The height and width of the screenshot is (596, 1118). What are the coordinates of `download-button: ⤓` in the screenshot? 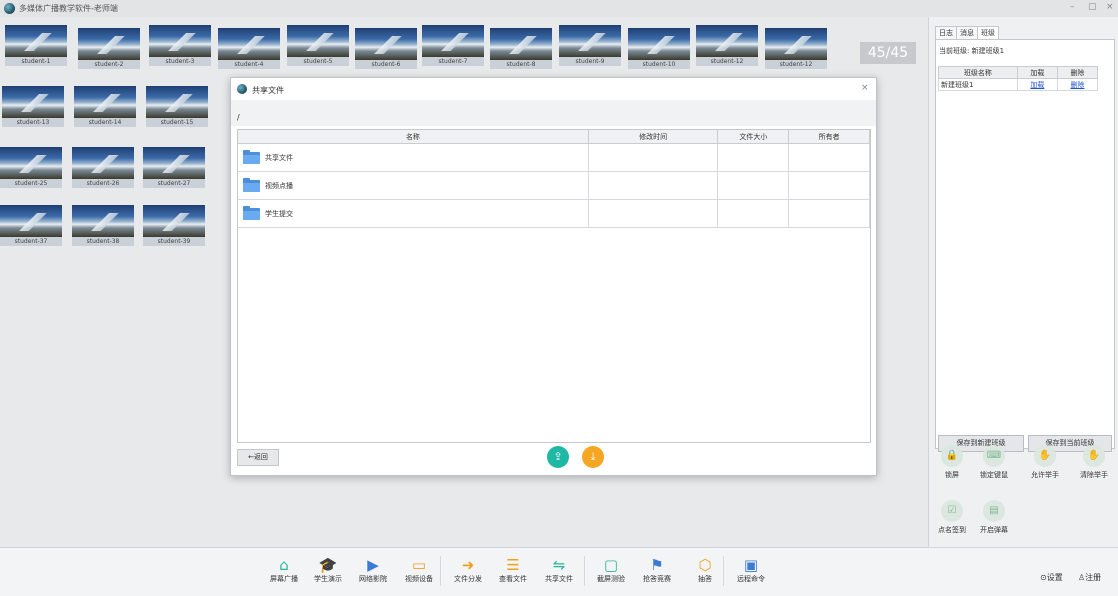 It's located at (593, 457).